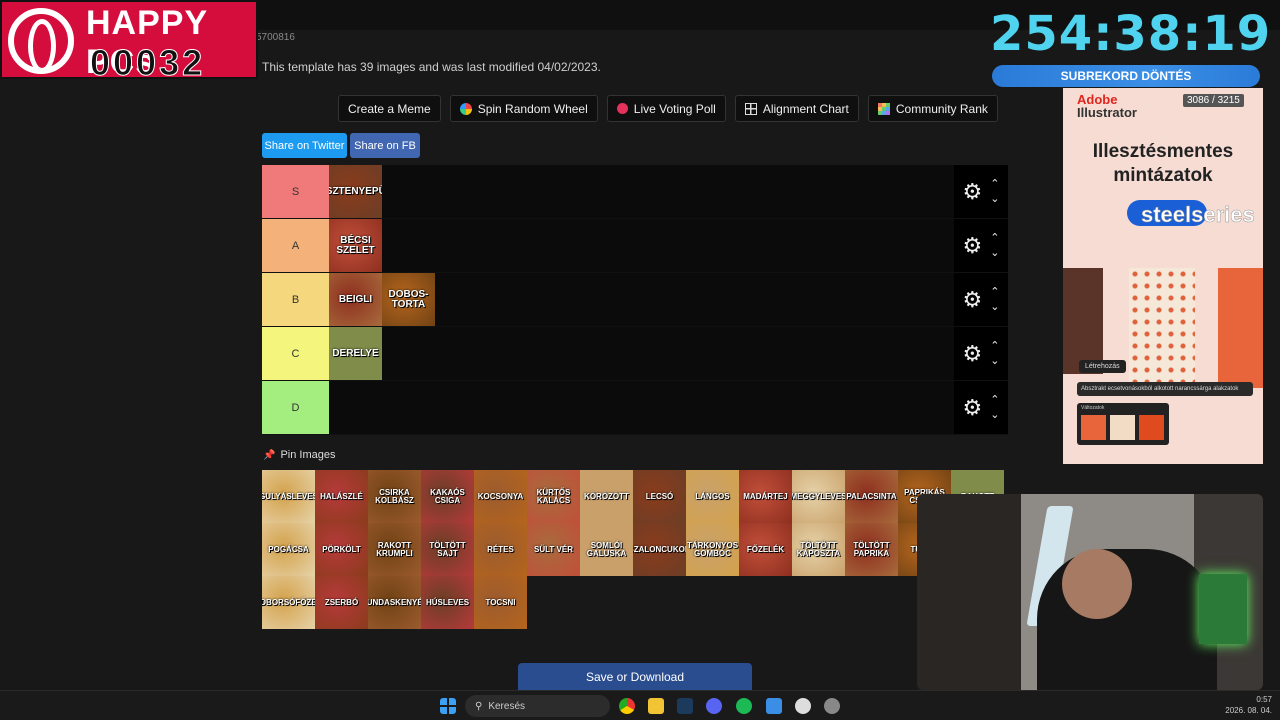 Image resolution: width=1280 pixels, height=720 pixels. Describe the element at coordinates (394, 602) in the screenshot. I see `food-image-tile: GUNDASKENYÉR` at that location.